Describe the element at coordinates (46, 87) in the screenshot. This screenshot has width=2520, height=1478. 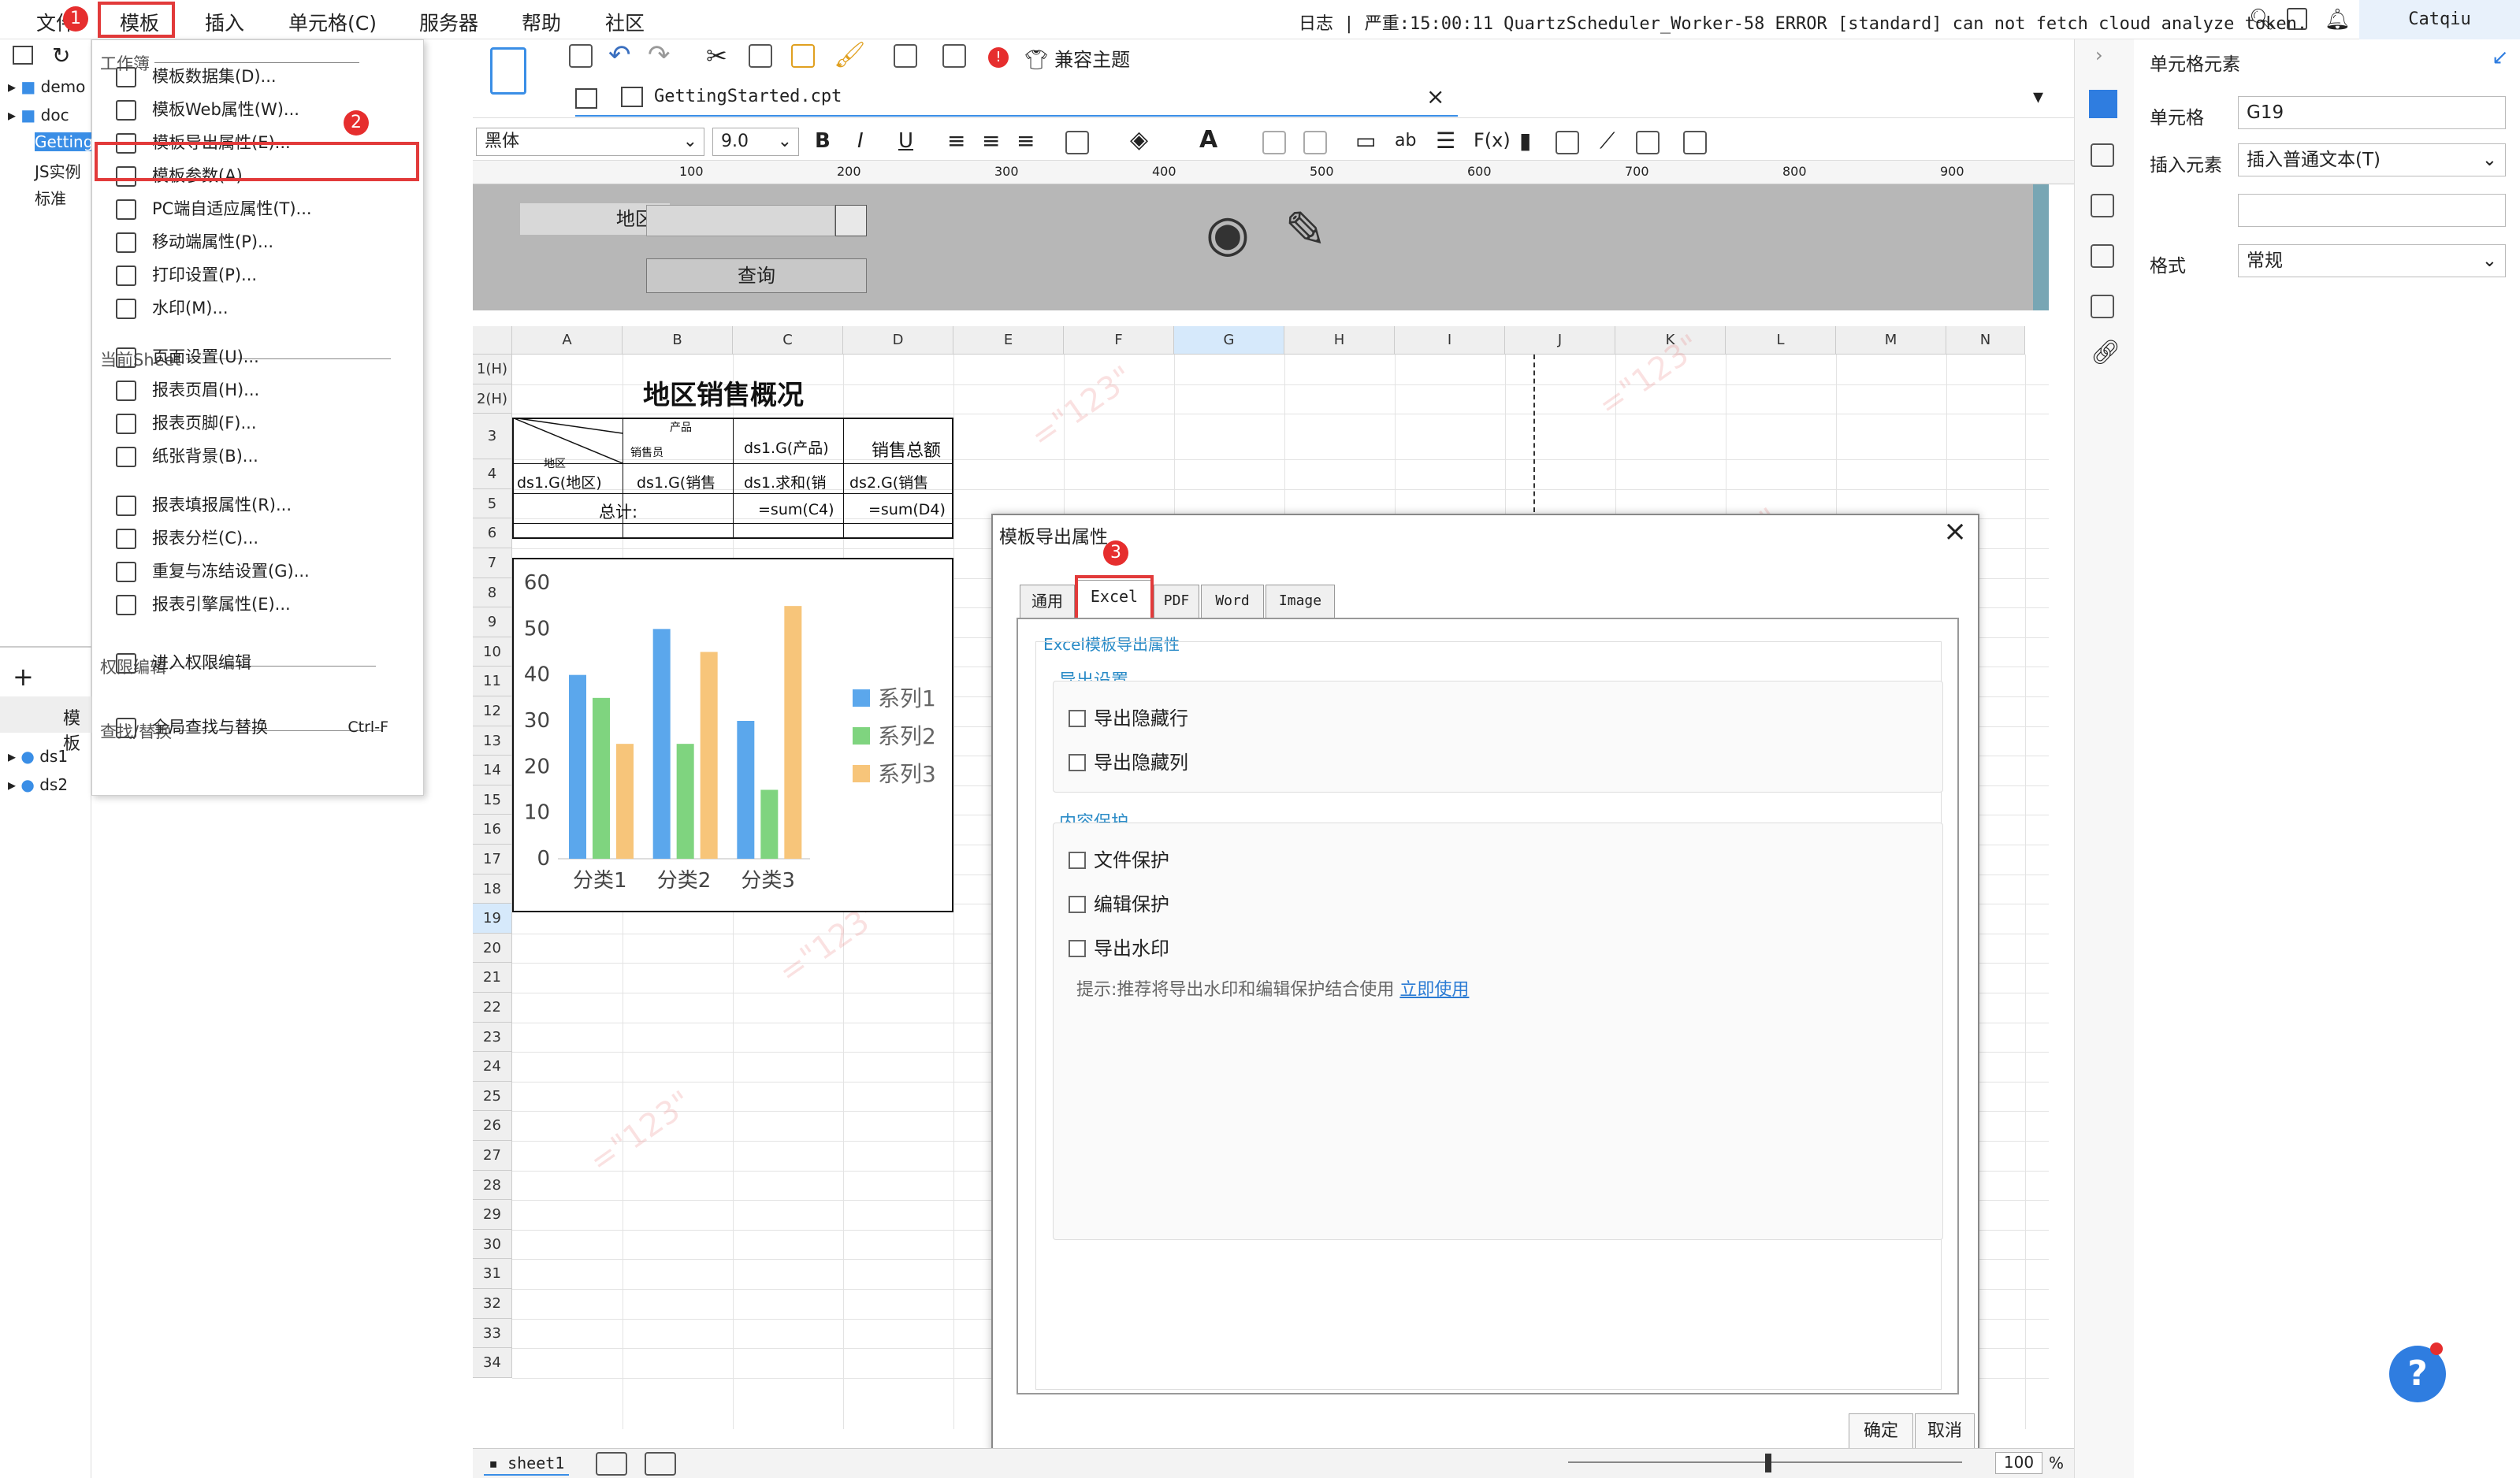
I see `tree-item-demo: ▸ ■ demo` at that location.